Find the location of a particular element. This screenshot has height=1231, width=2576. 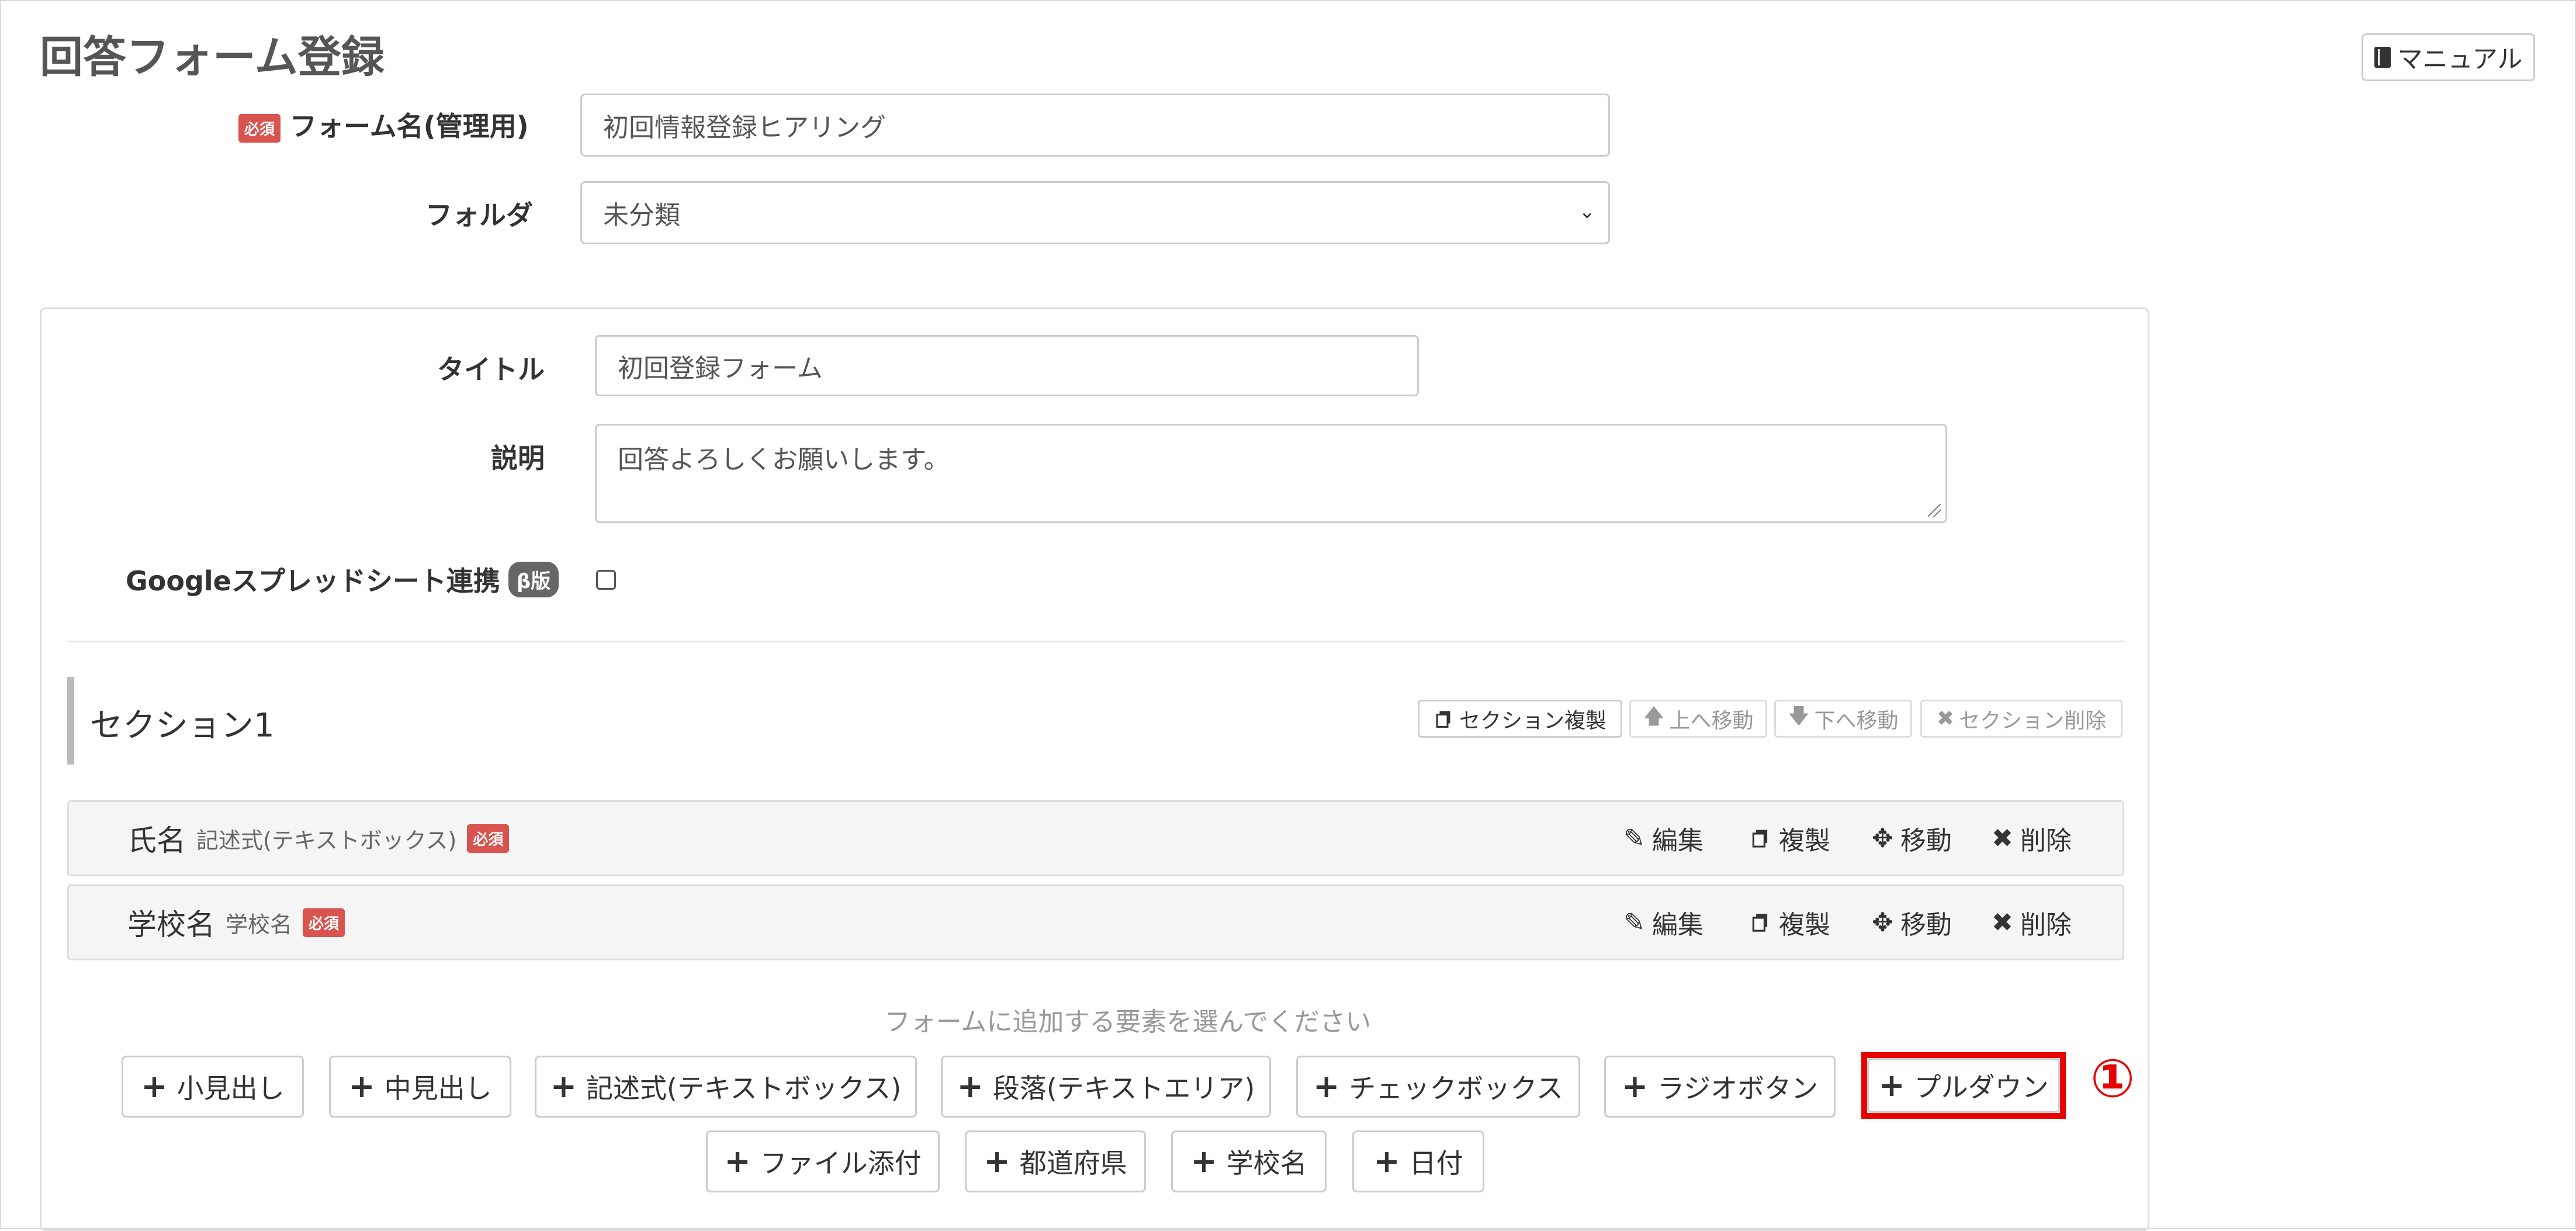

manual-button: マニュアル is located at coordinates (2448, 57).